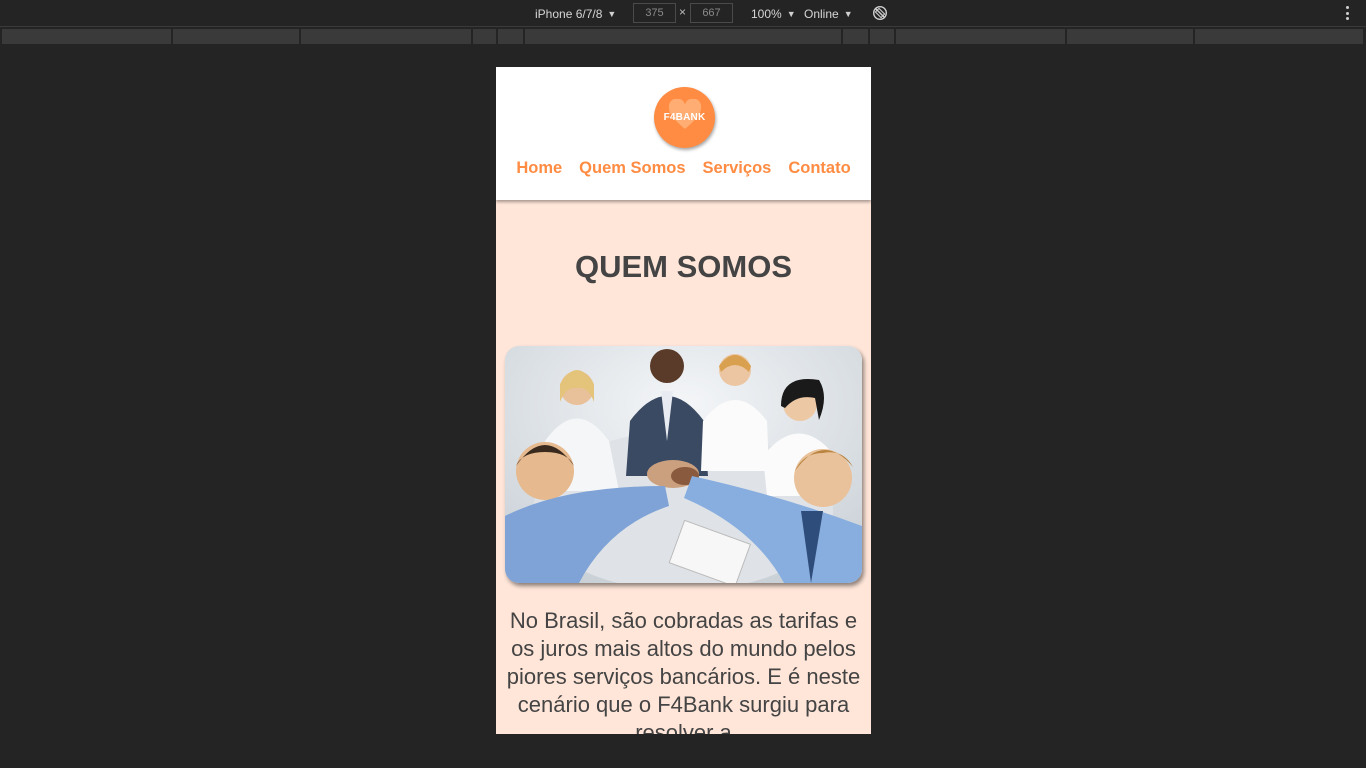  I want to click on nav-home: Home, so click(539, 168).